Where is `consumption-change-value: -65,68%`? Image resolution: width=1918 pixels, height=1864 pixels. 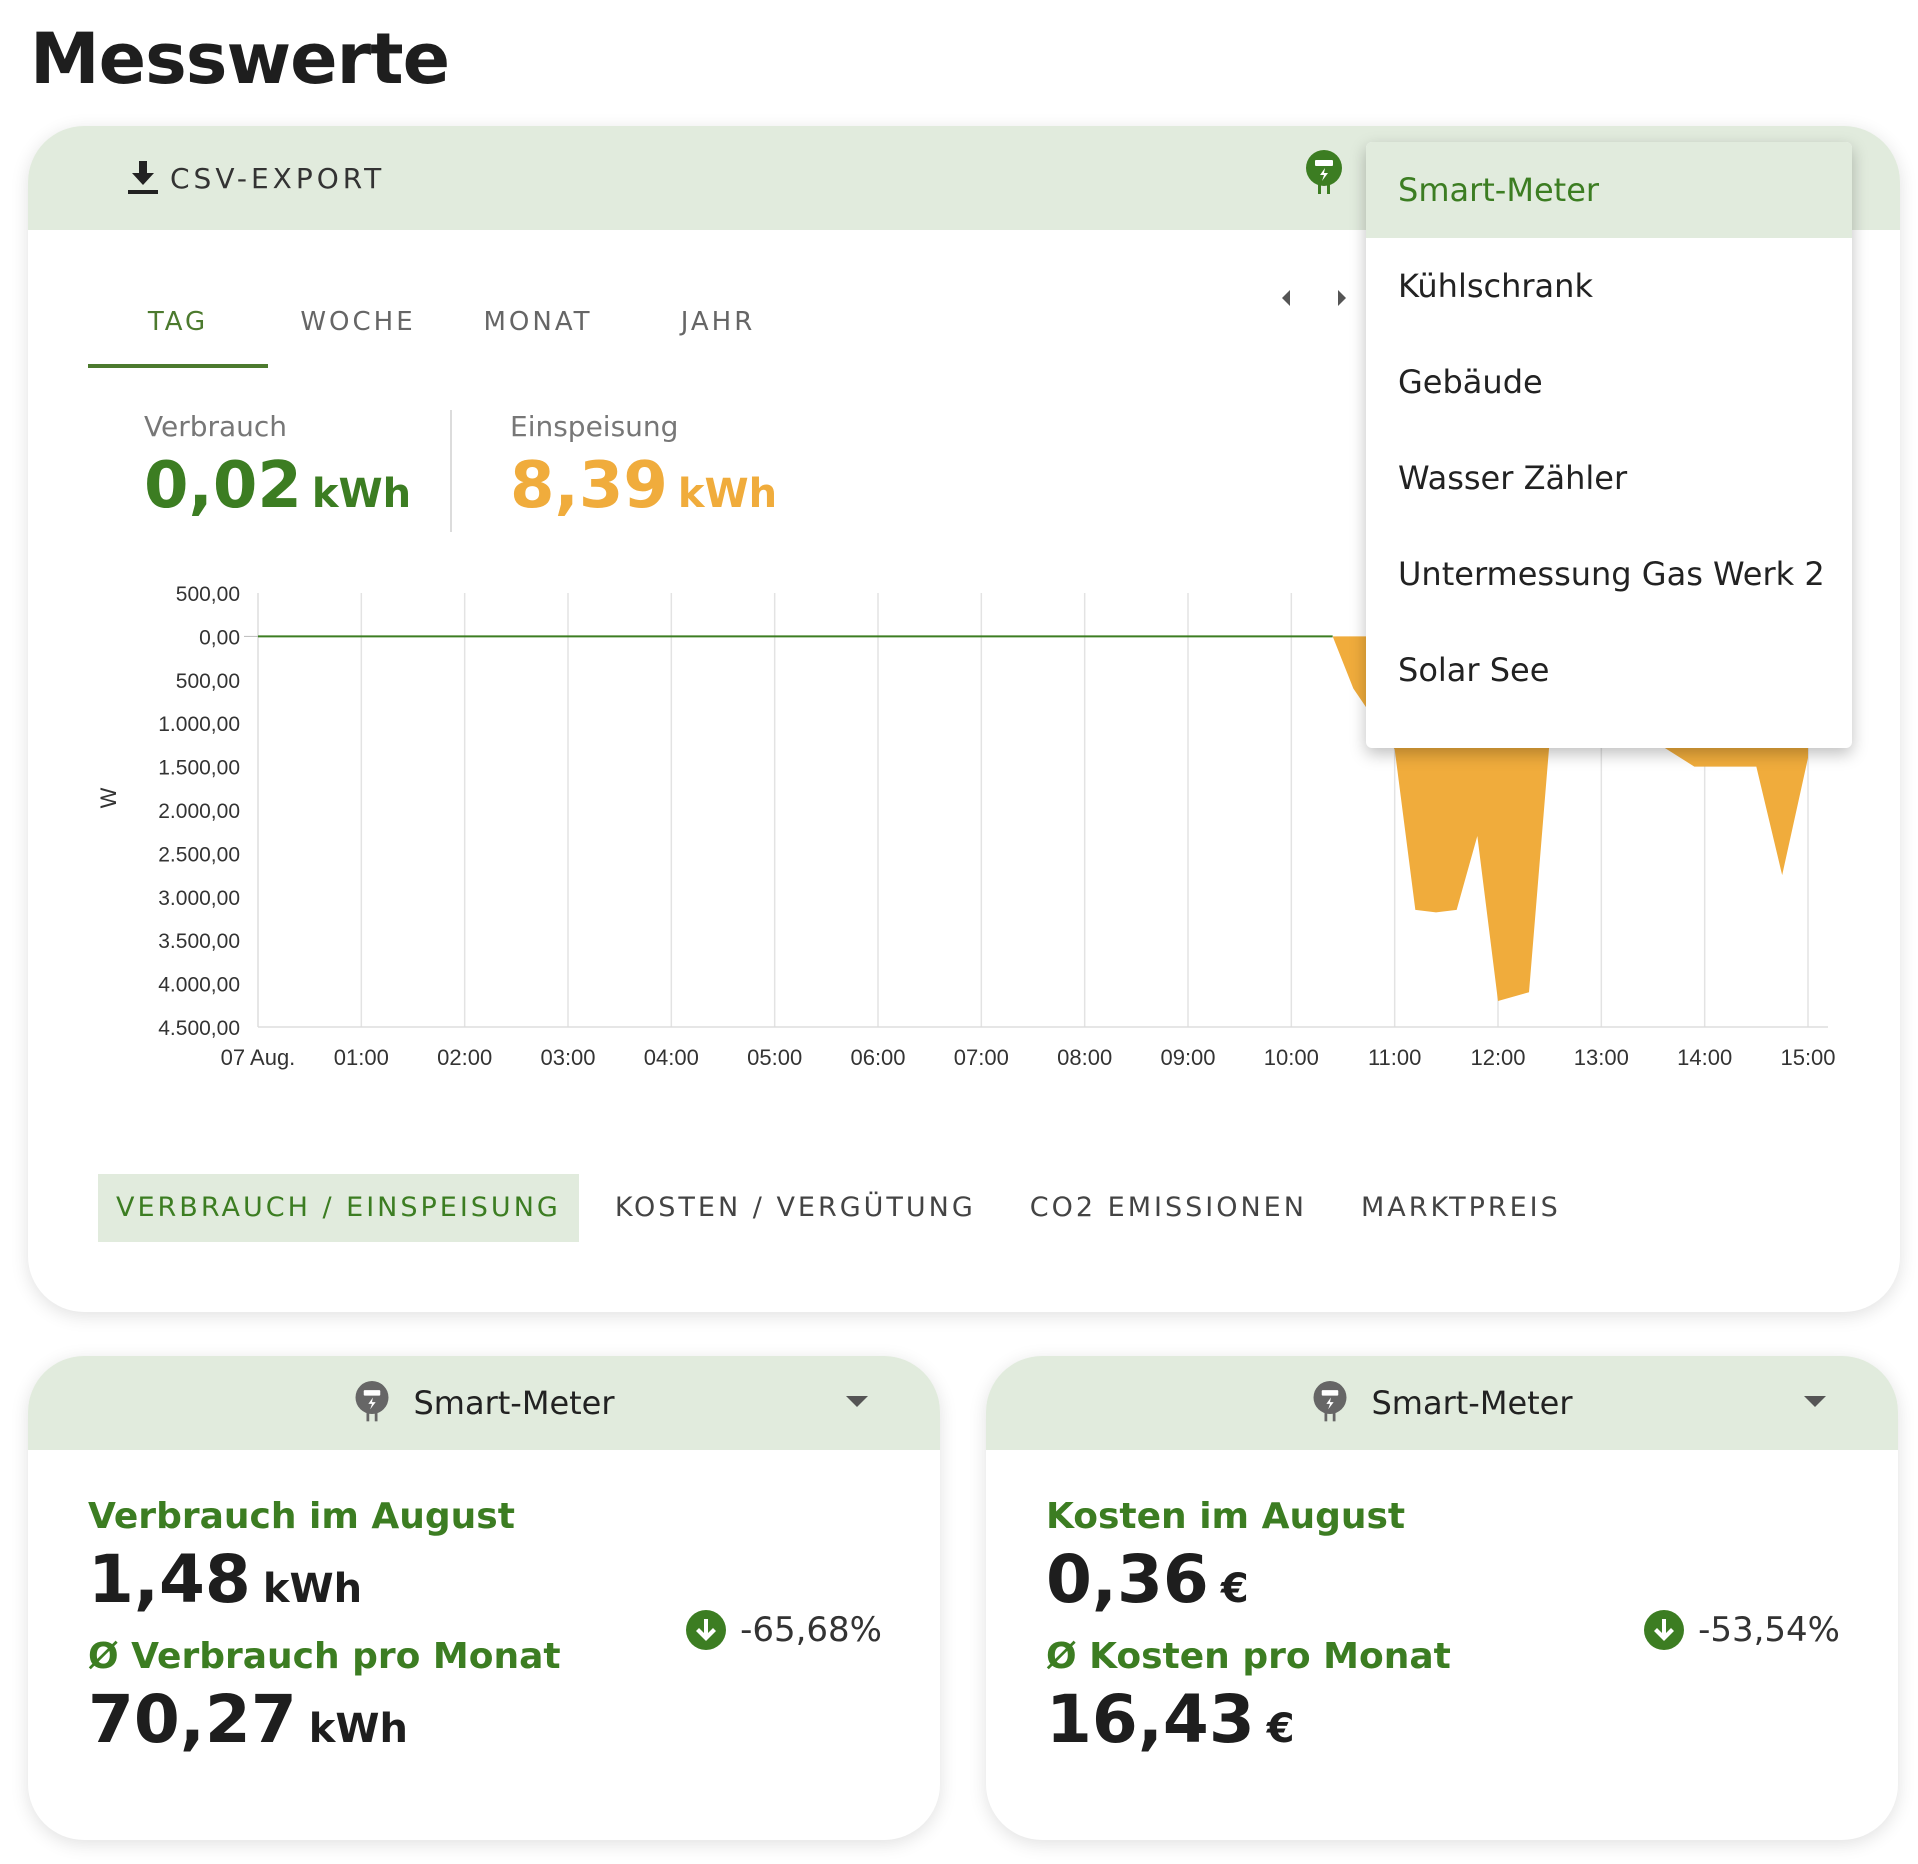
consumption-change-value: -65,68% is located at coordinates (811, 1630).